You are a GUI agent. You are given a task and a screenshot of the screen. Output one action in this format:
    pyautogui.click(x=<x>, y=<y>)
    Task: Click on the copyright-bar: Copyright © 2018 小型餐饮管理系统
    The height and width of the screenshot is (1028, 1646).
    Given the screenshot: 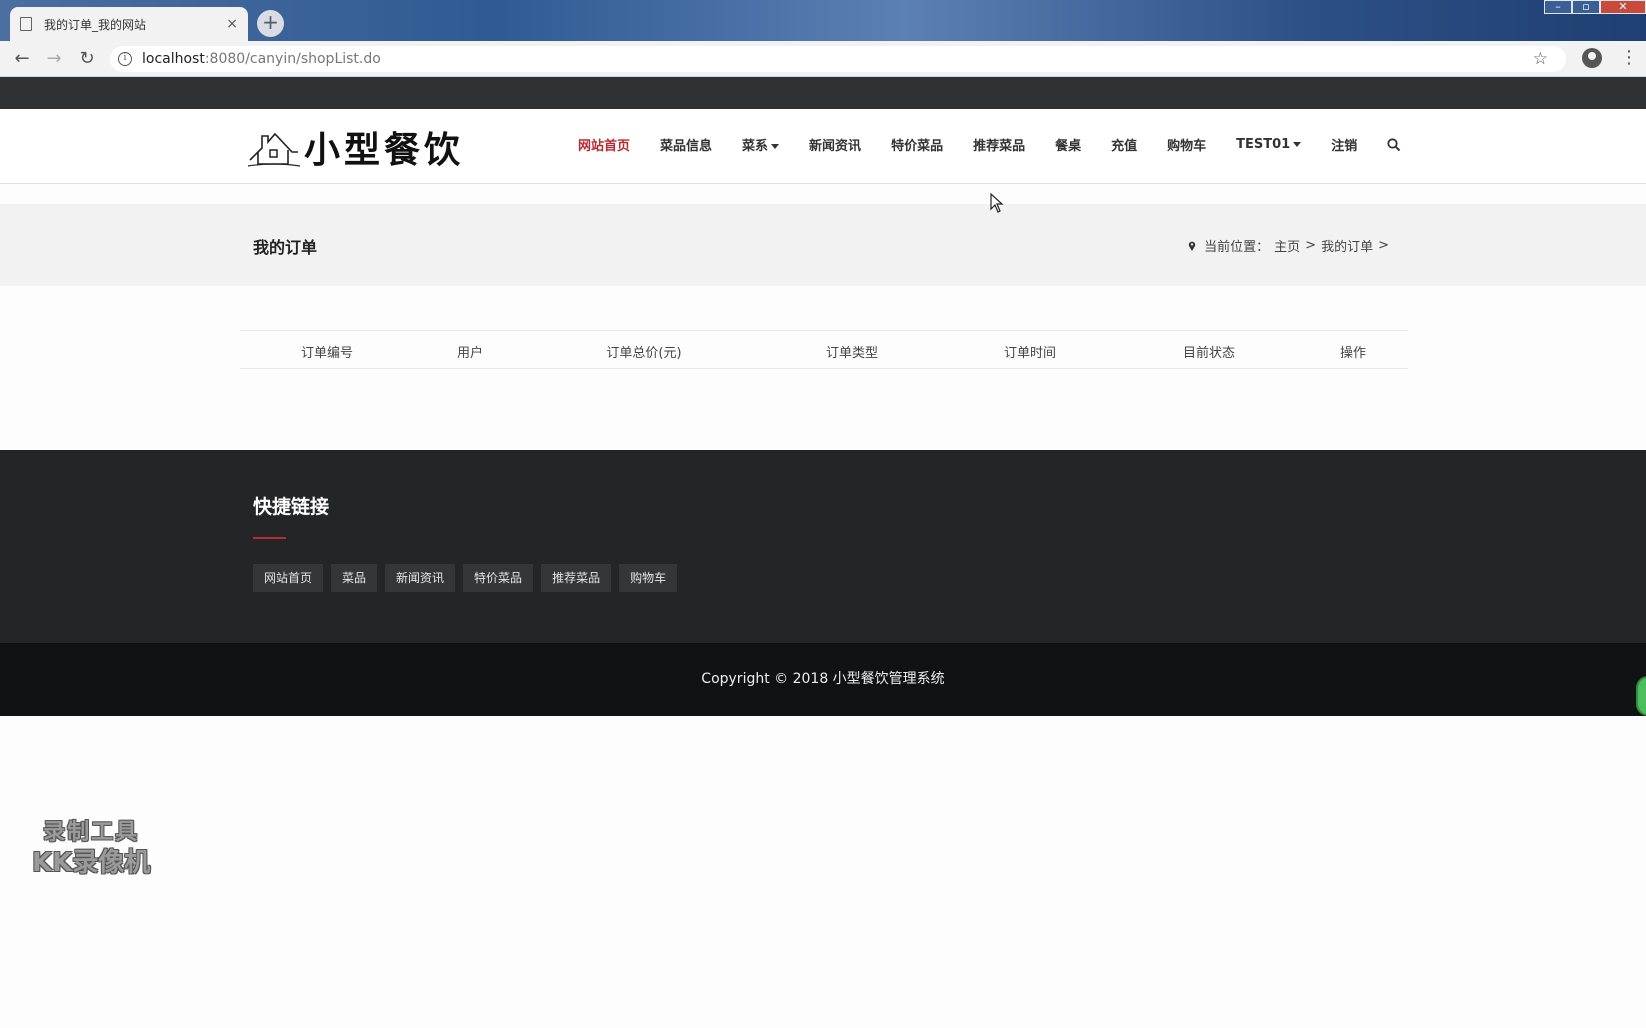 What is the action you would take?
    pyautogui.click(x=823, y=679)
    